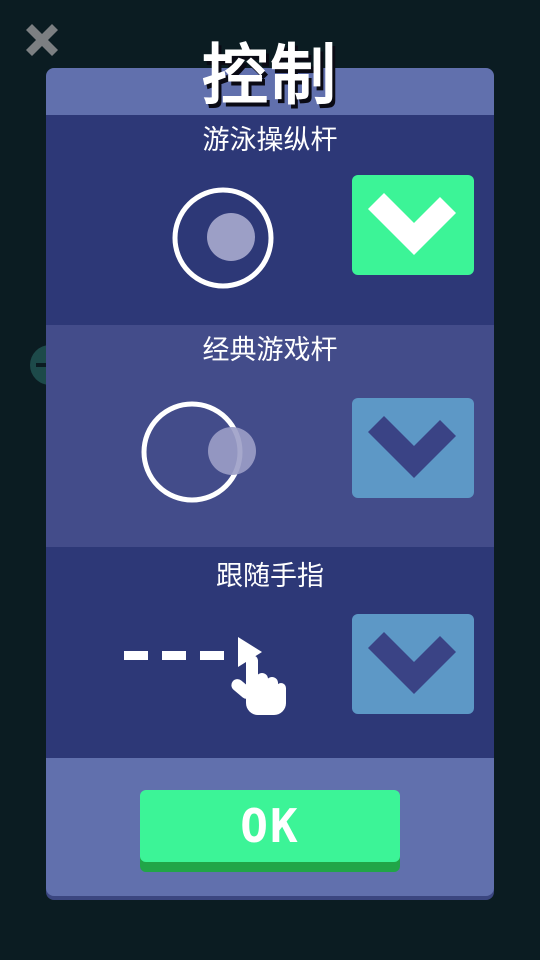 The width and height of the screenshot is (540, 960). What do you see at coordinates (270, 350) in the screenshot?
I see `option-label: 经典游戏杆` at bounding box center [270, 350].